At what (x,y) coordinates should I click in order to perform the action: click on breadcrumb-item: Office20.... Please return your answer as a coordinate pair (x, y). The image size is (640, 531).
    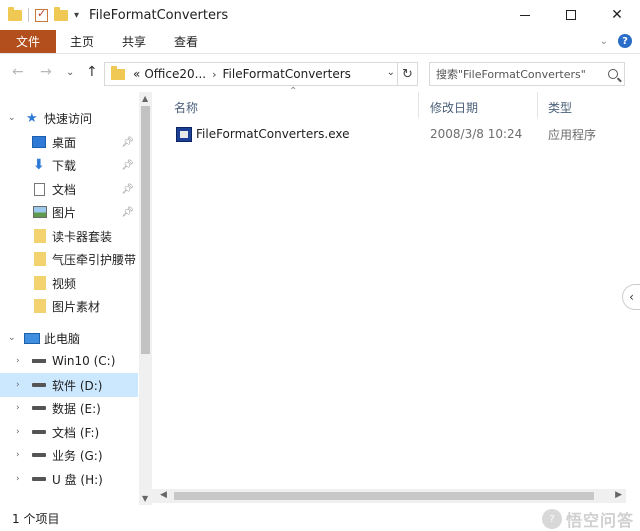
    Looking at the image, I should click on (175, 74).